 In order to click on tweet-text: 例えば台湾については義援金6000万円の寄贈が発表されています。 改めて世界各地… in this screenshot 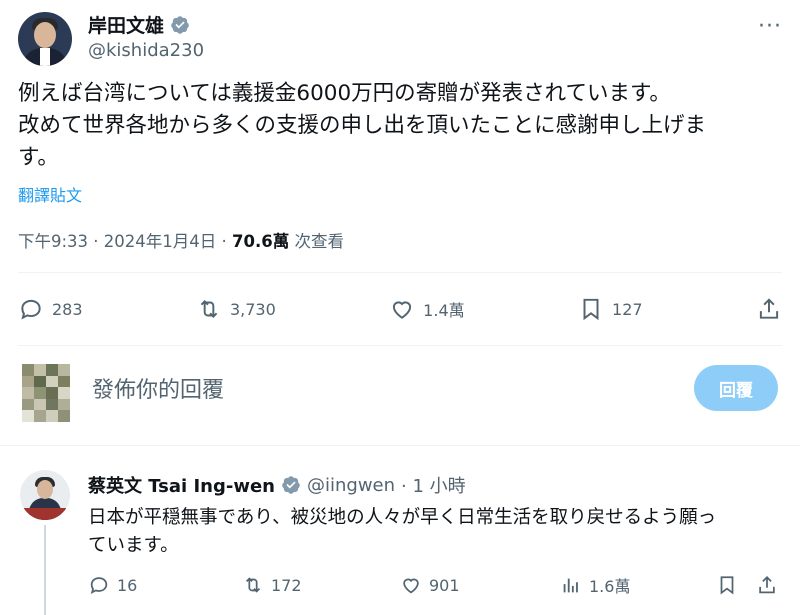, I will do `click(398, 126)`.